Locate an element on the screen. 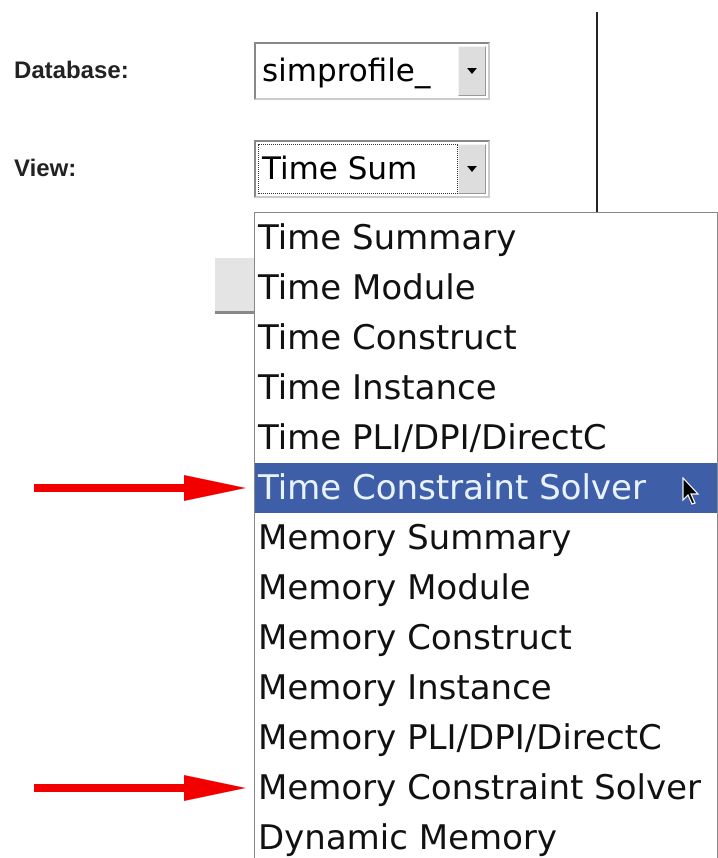  dropdown-option: Dynamic Memory is located at coordinates (486, 835).